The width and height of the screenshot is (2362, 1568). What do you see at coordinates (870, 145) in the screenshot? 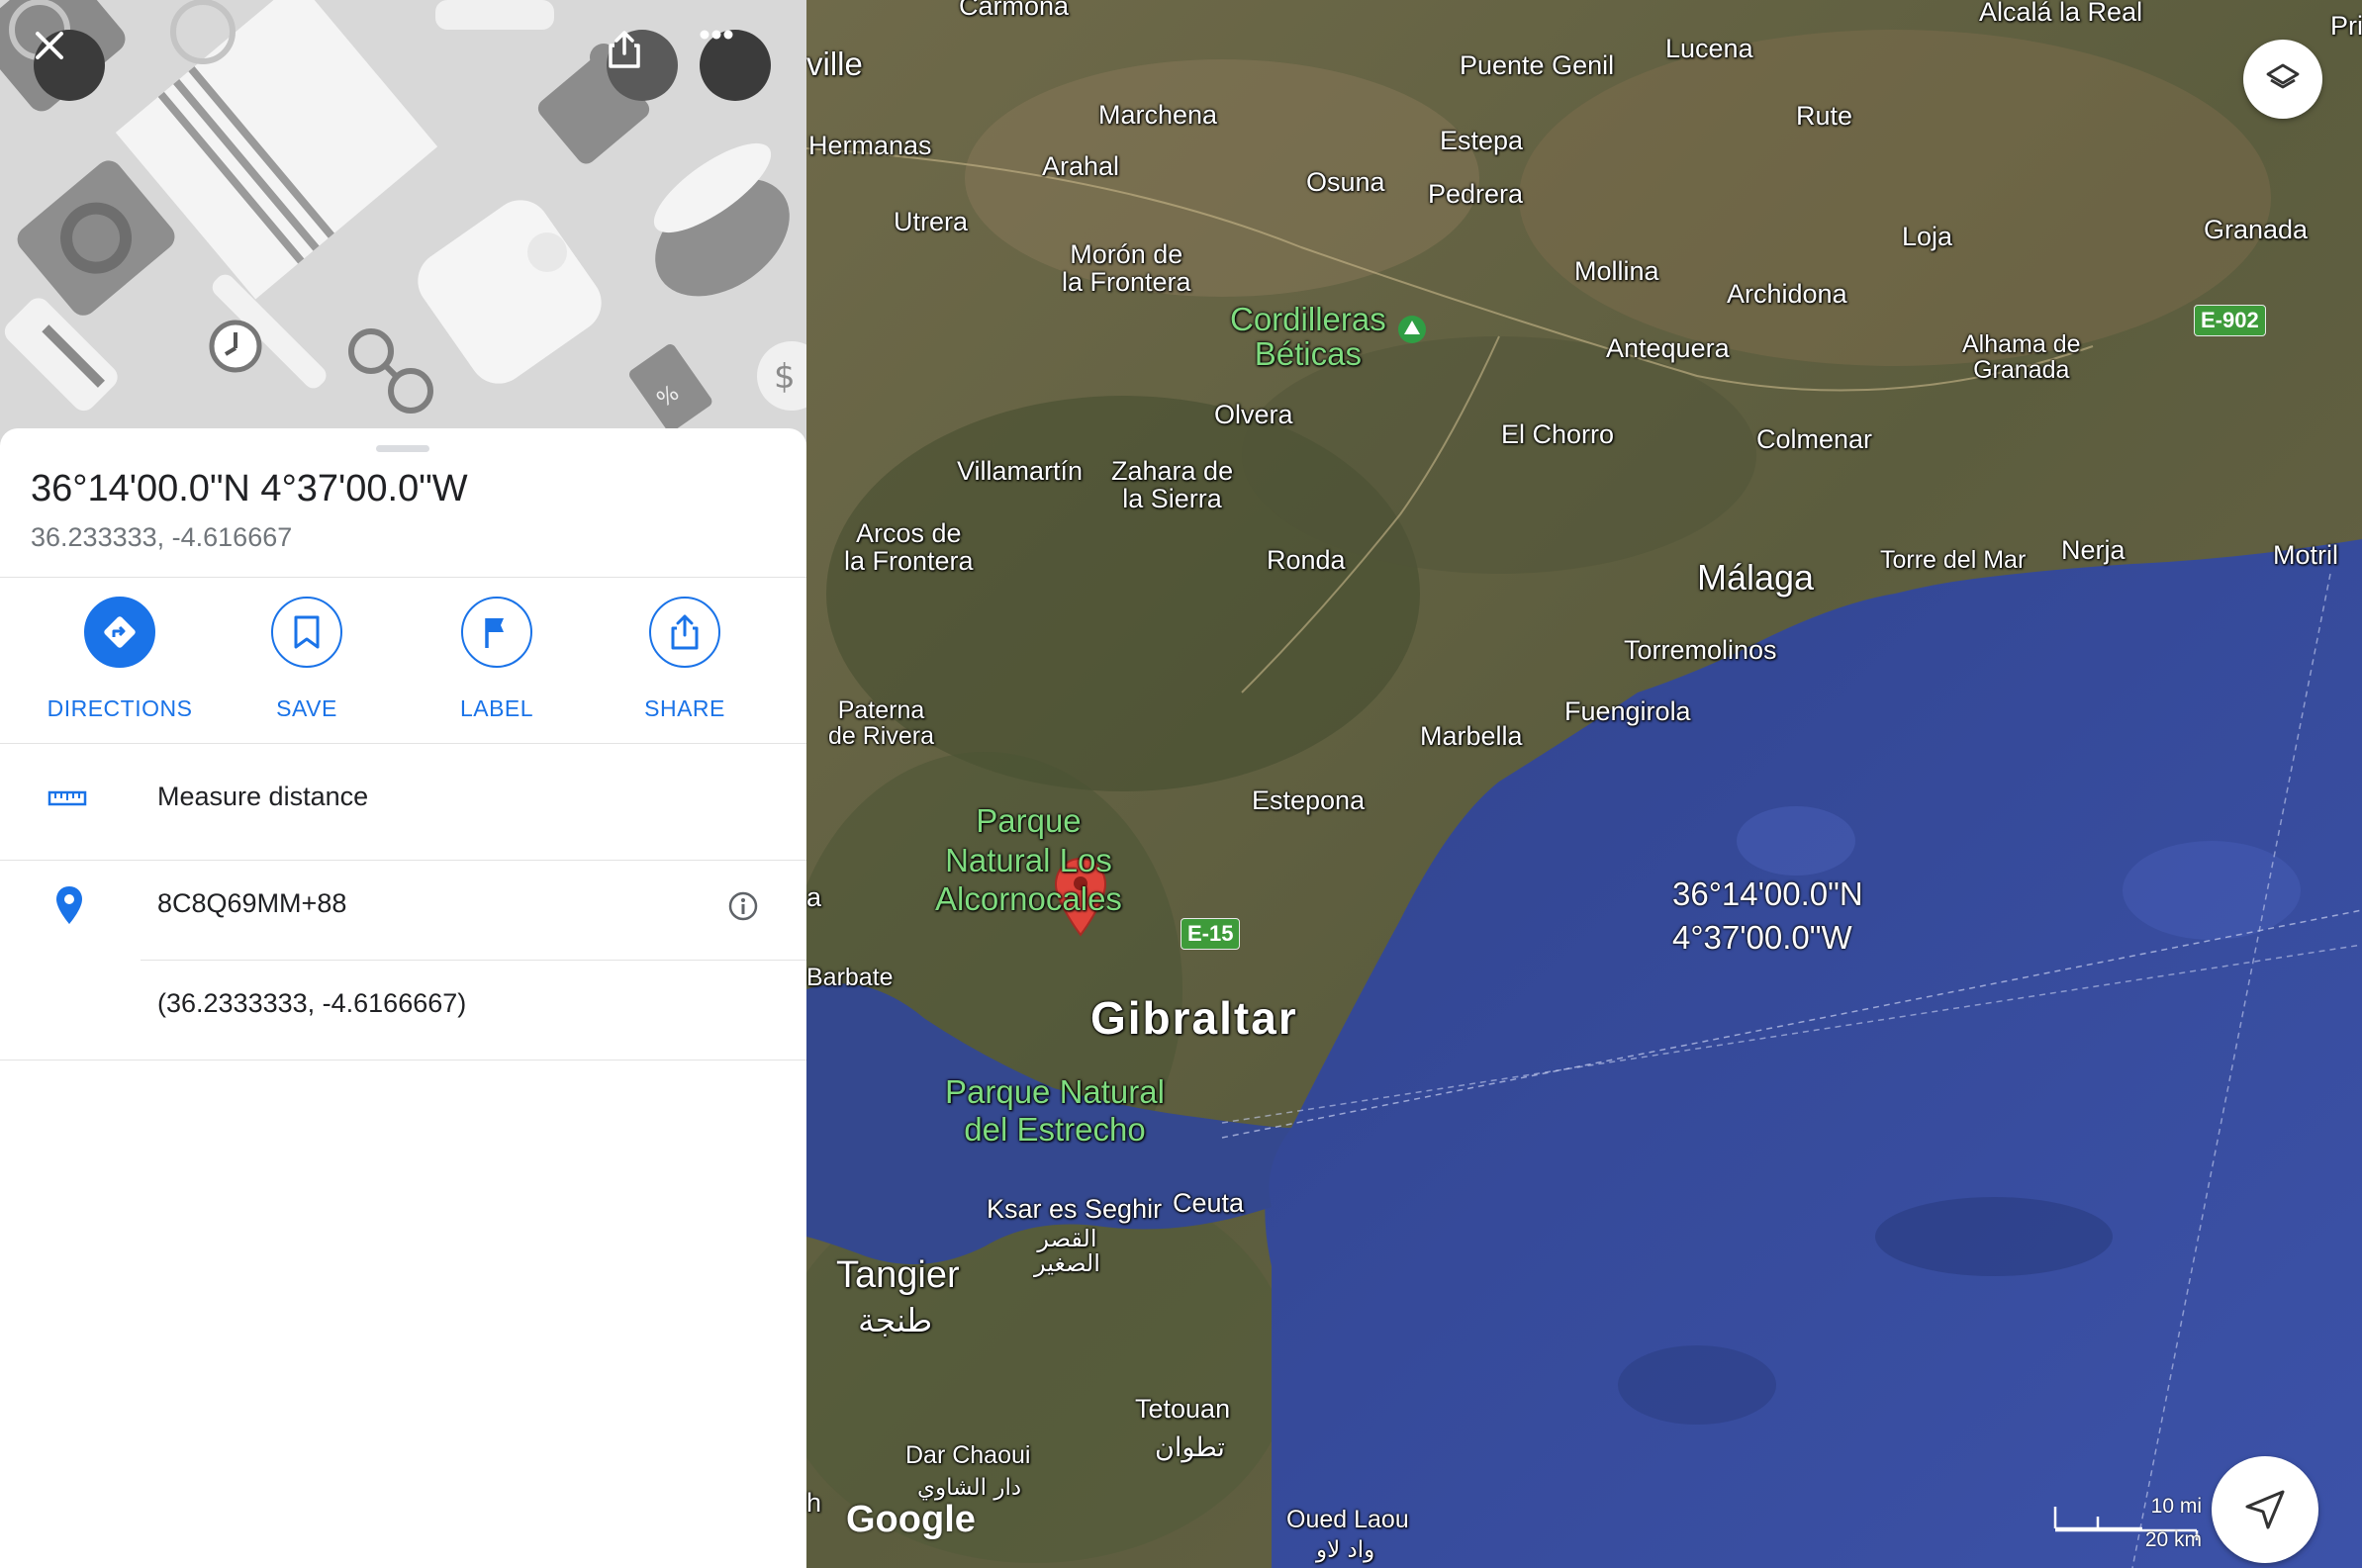
I see `map-label-hermanas: Hermanas` at bounding box center [870, 145].